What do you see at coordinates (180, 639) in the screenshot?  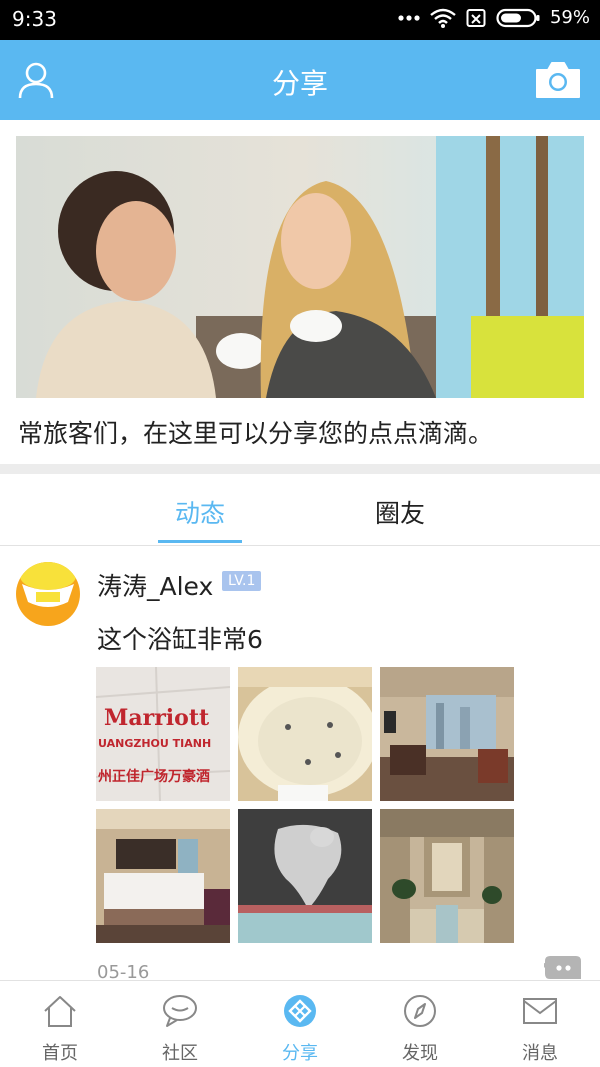 I see `post-text: 这个浴缸非常6` at bounding box center [180, 639].